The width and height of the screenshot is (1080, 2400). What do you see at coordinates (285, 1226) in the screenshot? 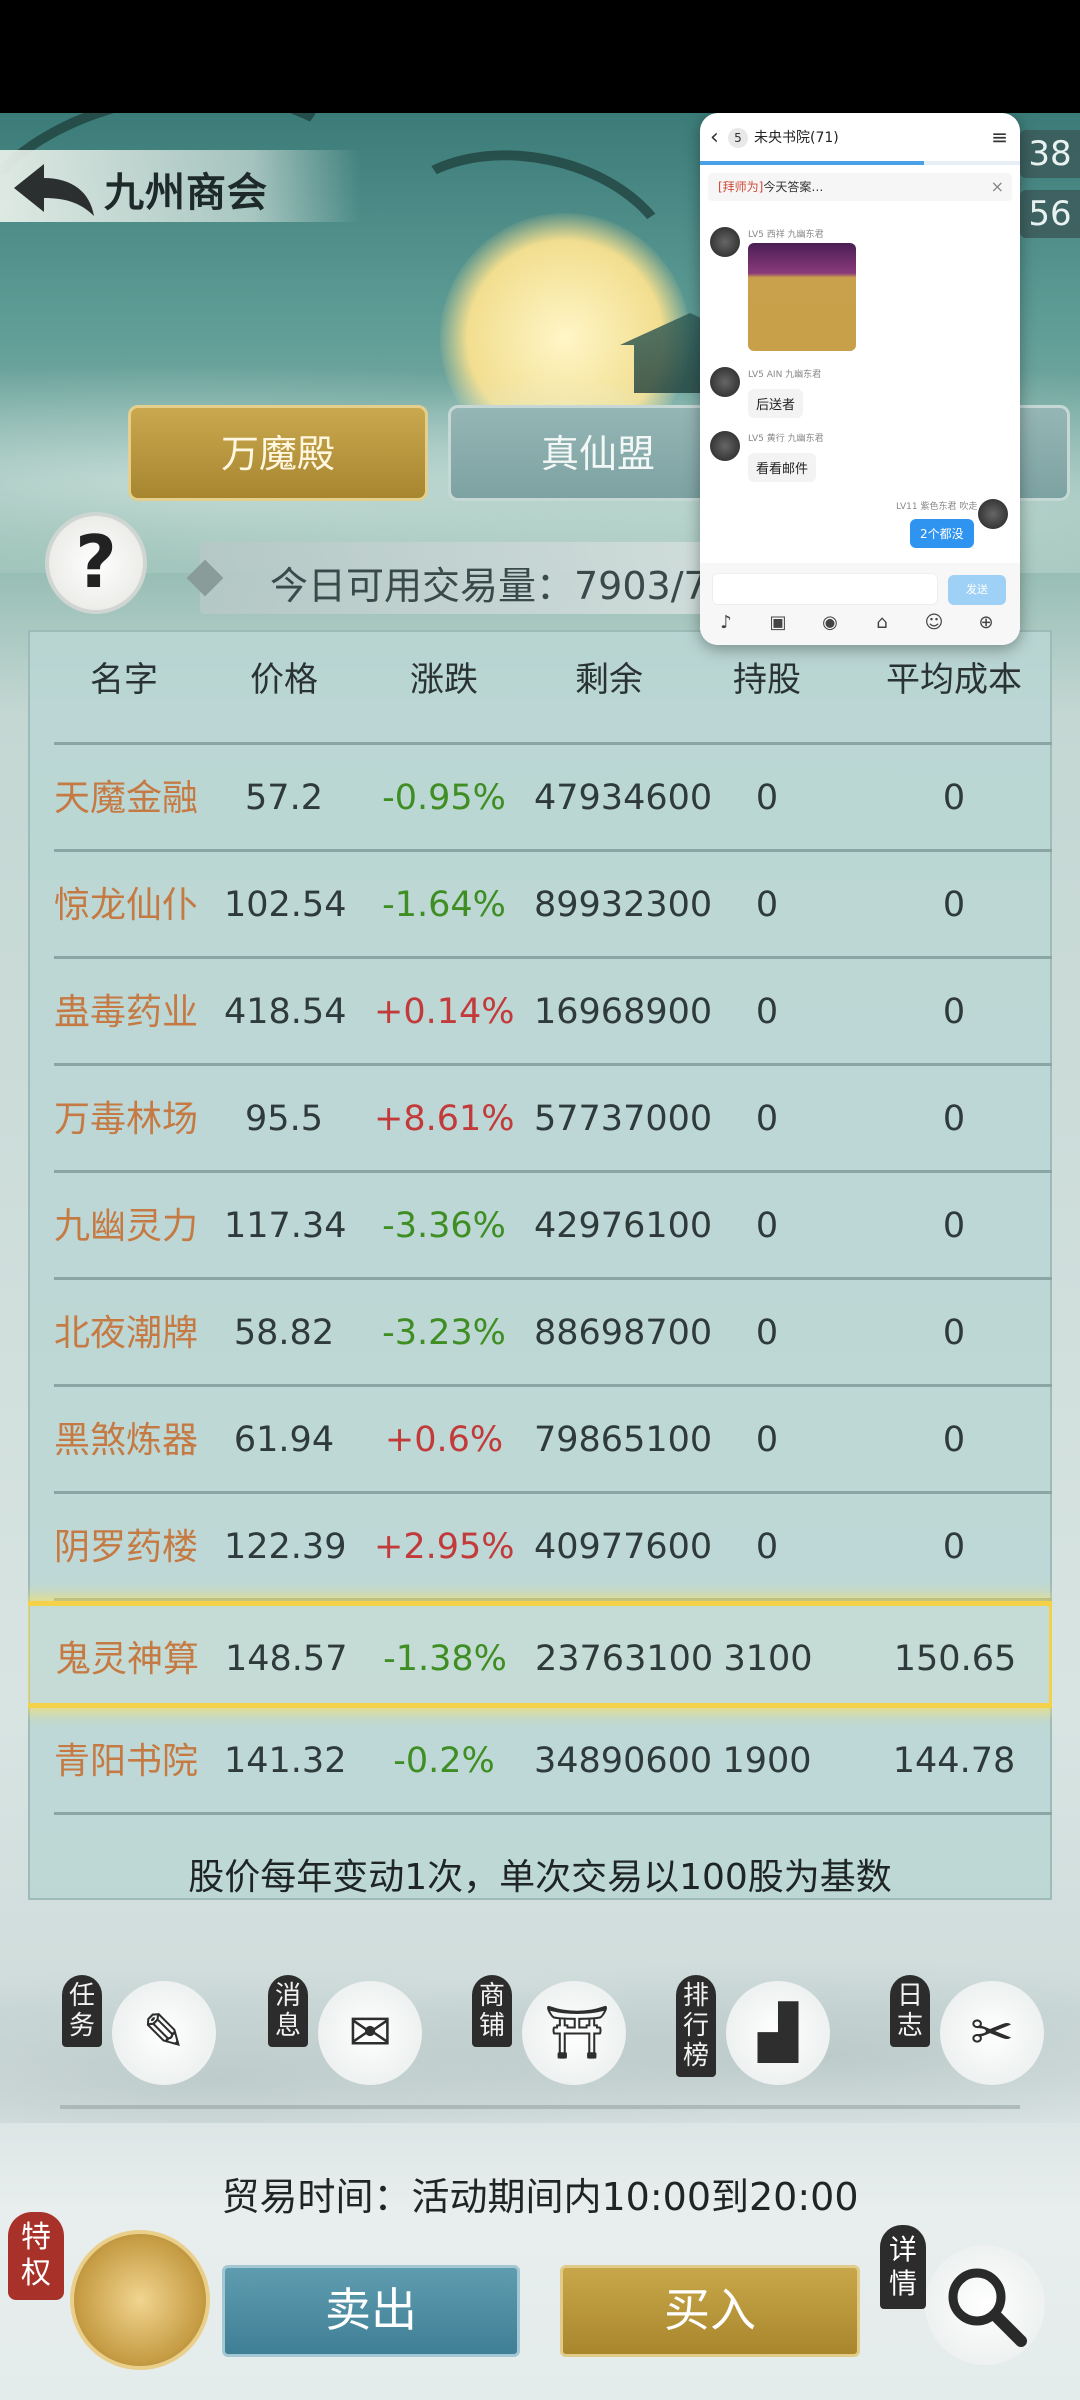
I see `stock-price: 117.34` at bounding box center [285, 1226].